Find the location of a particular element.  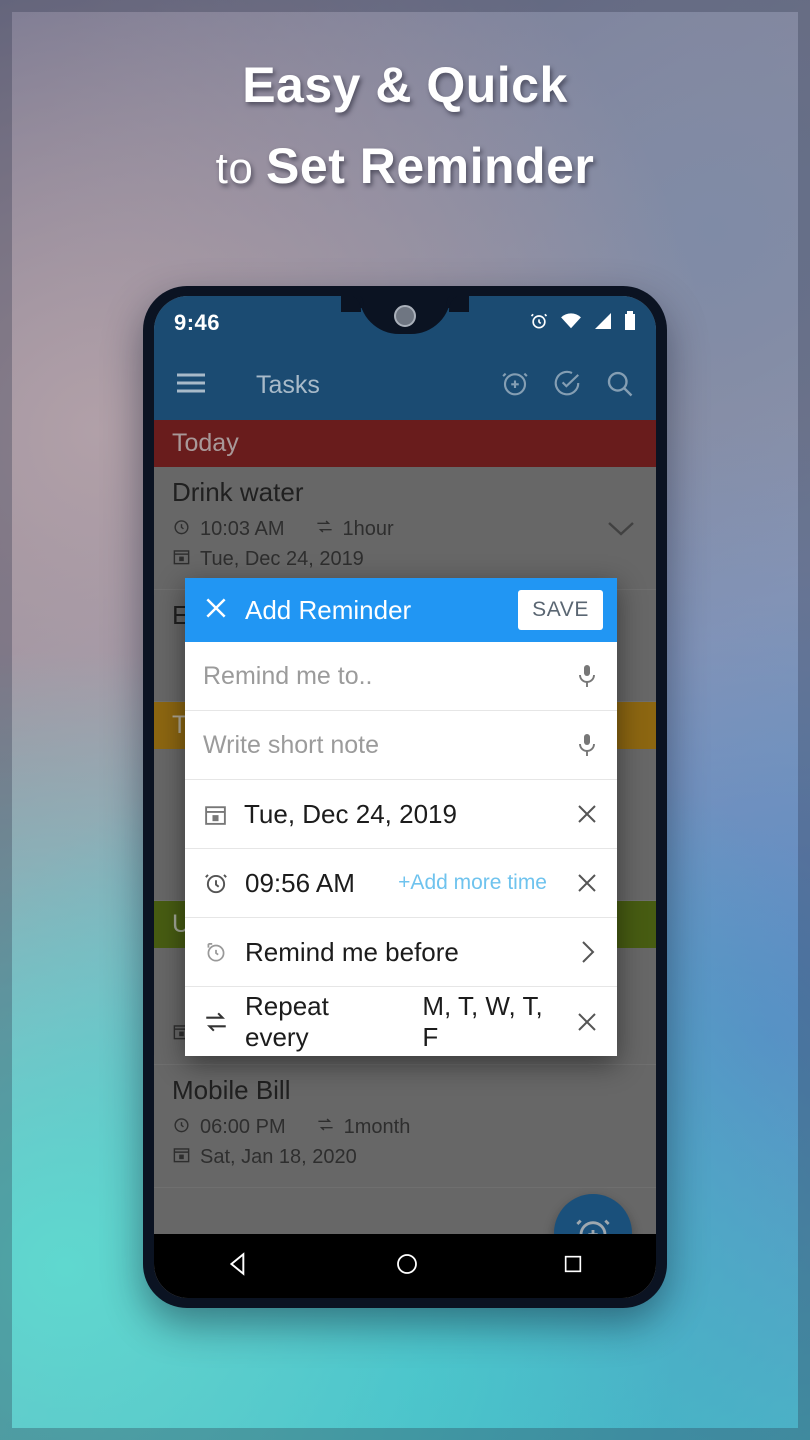

back-icon is located at coordinates (239, 1266).